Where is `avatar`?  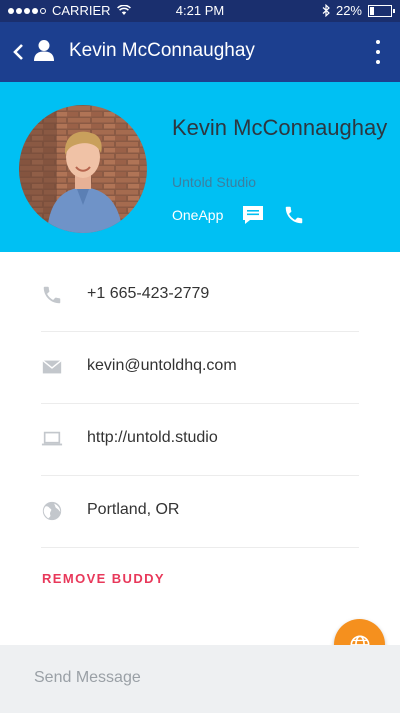
avatar is located at coordinates (83, 169).